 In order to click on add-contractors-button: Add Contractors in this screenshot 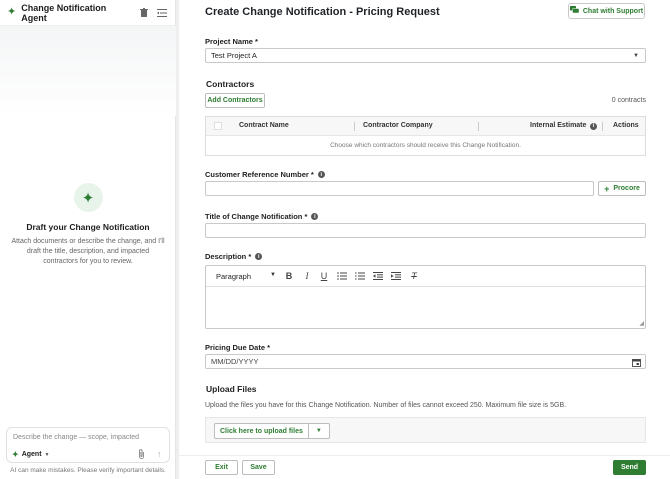, I will do `click(235, 100)`.